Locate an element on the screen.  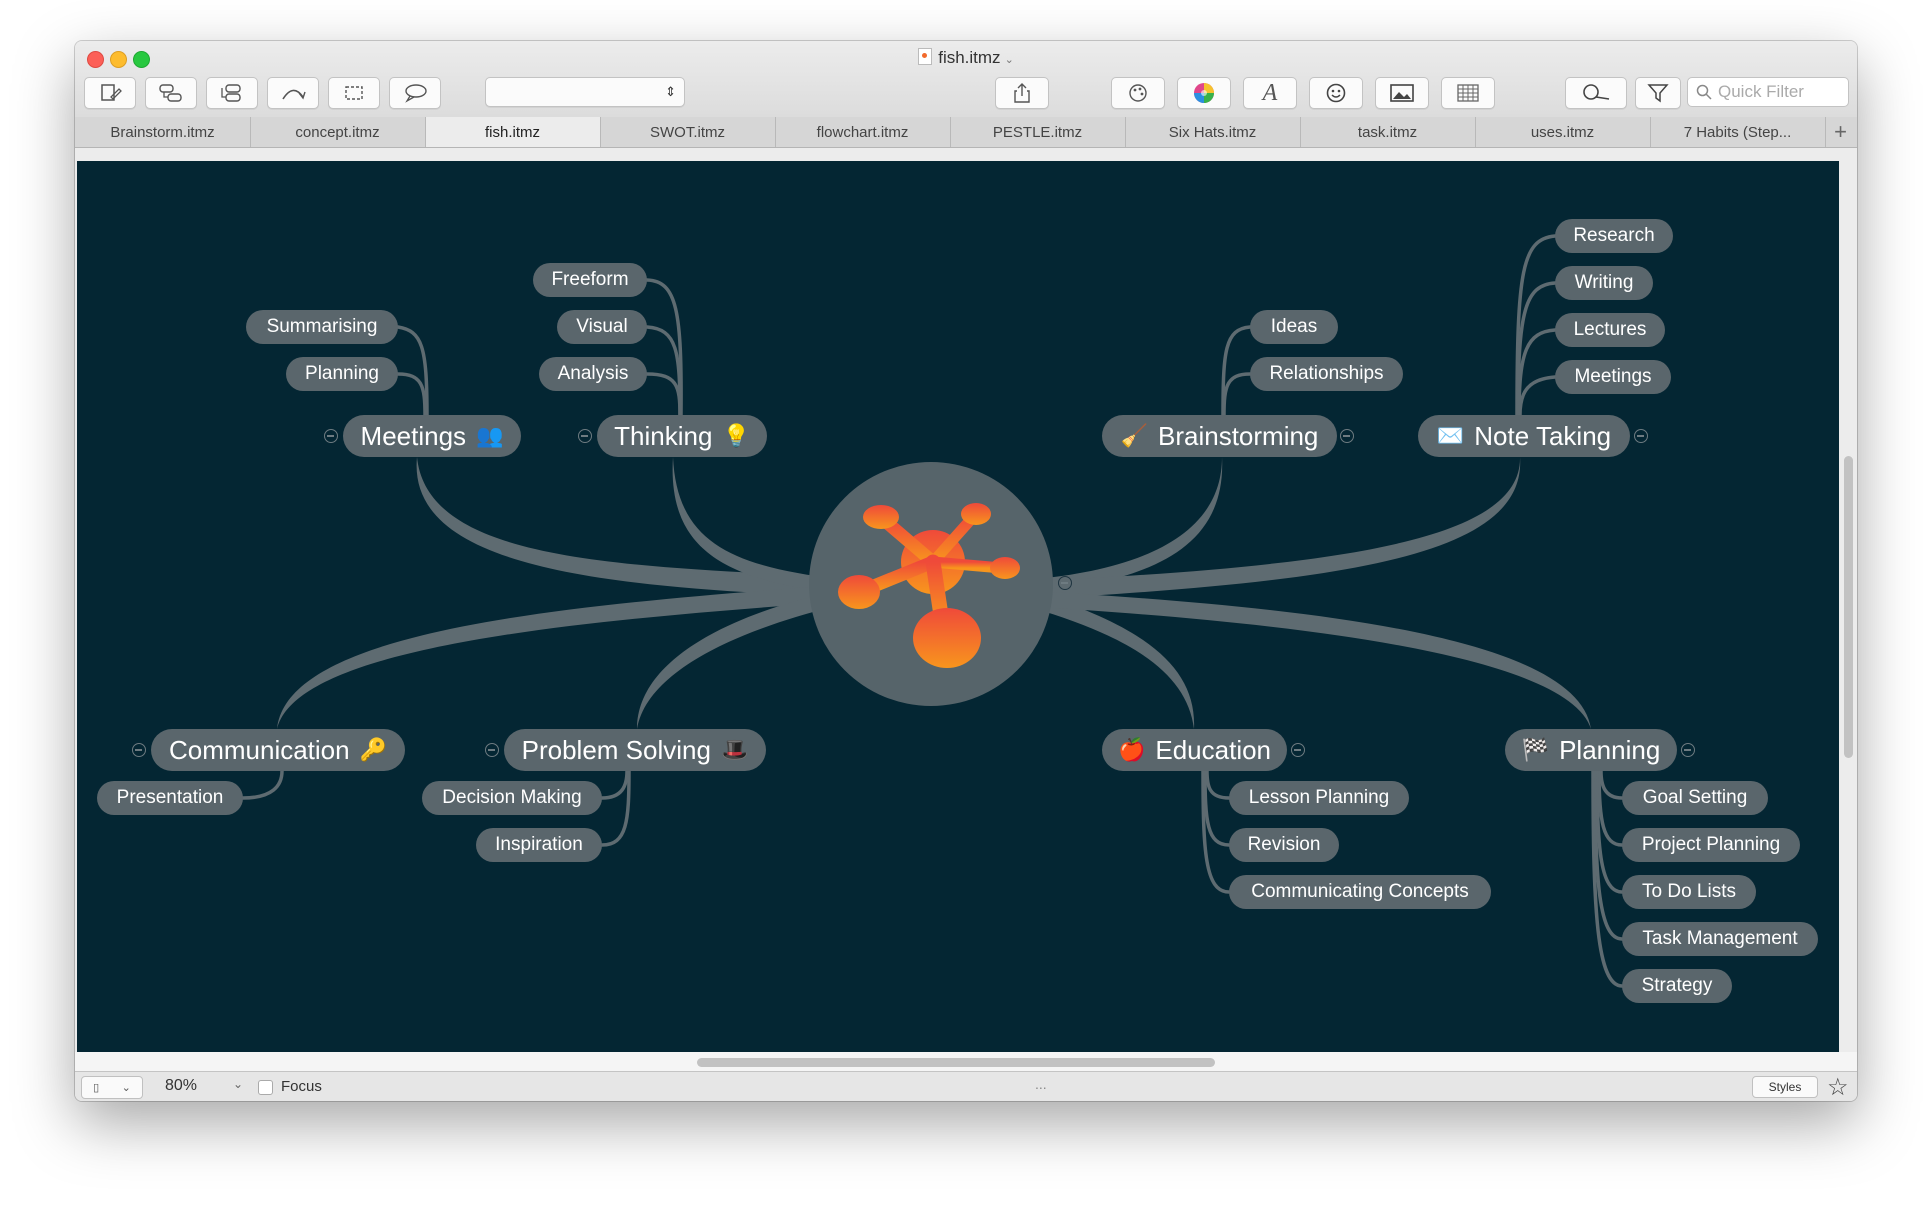
sibling-topic-icon is located at coordinates (231, 93).